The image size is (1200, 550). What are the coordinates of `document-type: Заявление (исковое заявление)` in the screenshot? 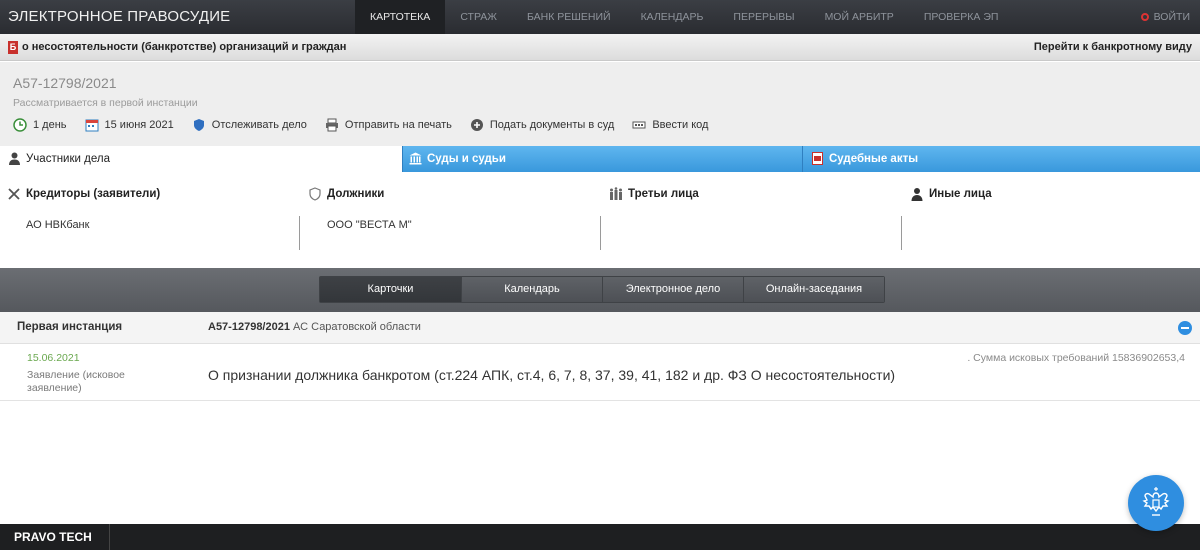 It's located at (76, 381).